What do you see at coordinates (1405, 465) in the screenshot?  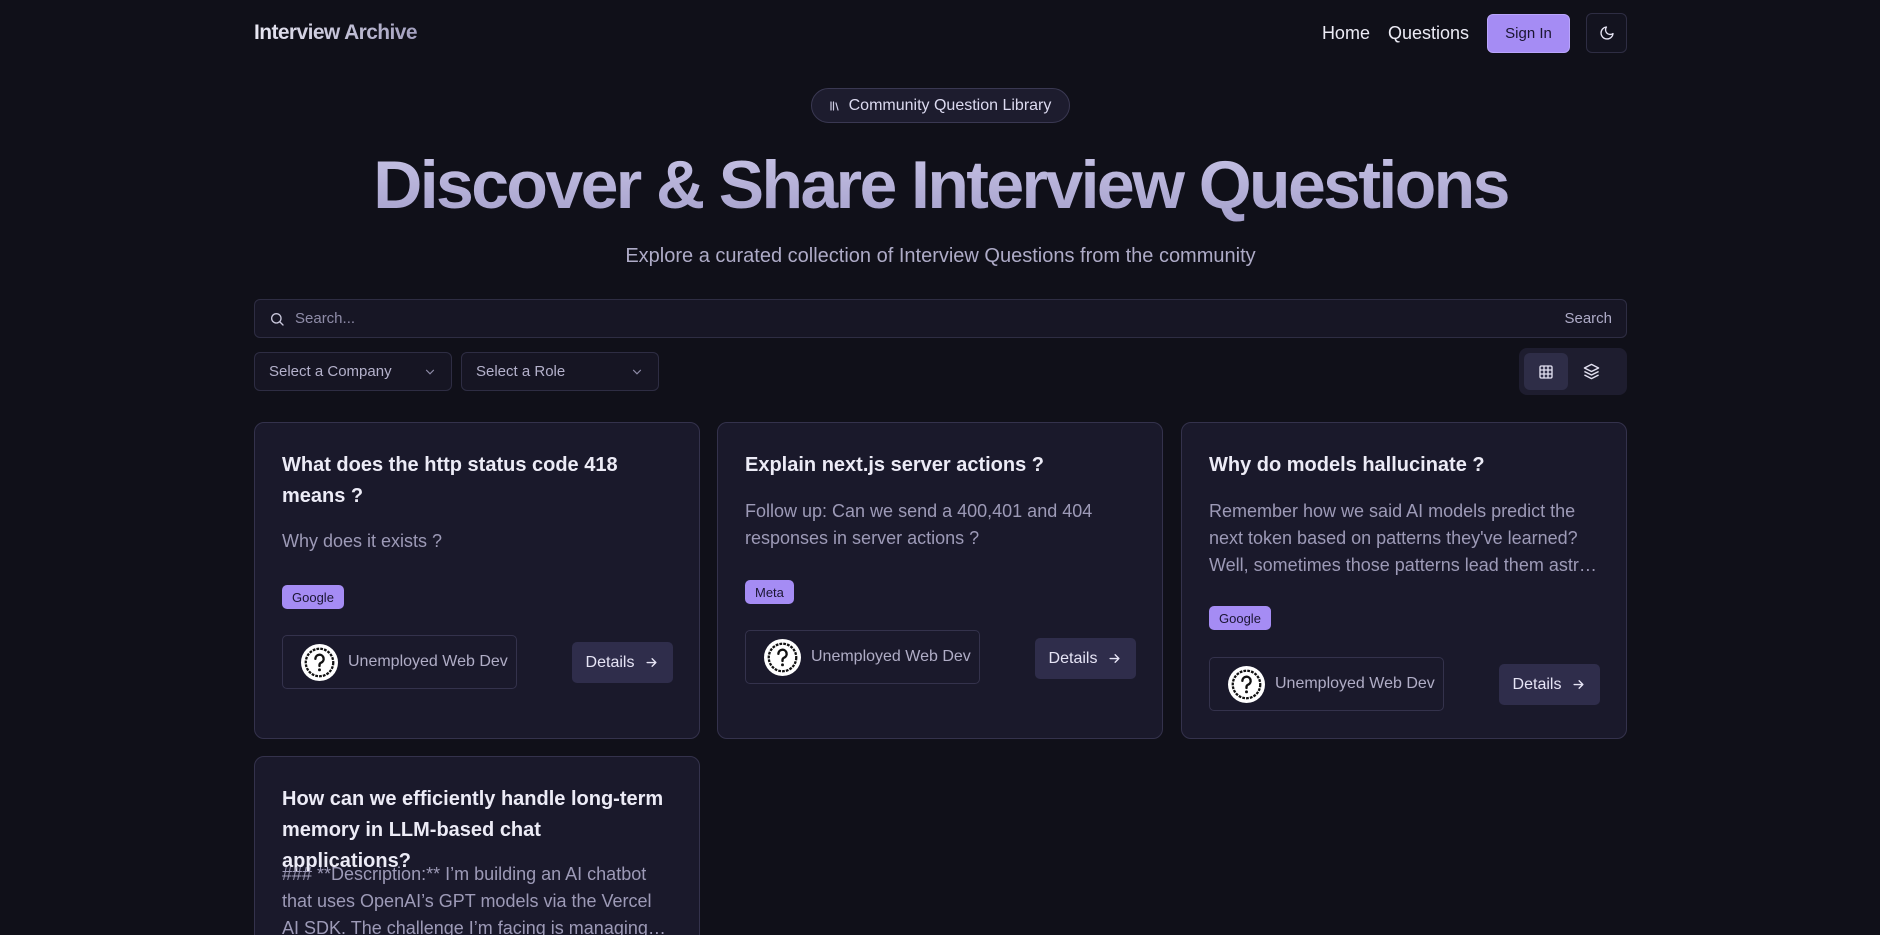 I see `question-title: Why do models hallucinate ?` at bounding box center [1405, 465].